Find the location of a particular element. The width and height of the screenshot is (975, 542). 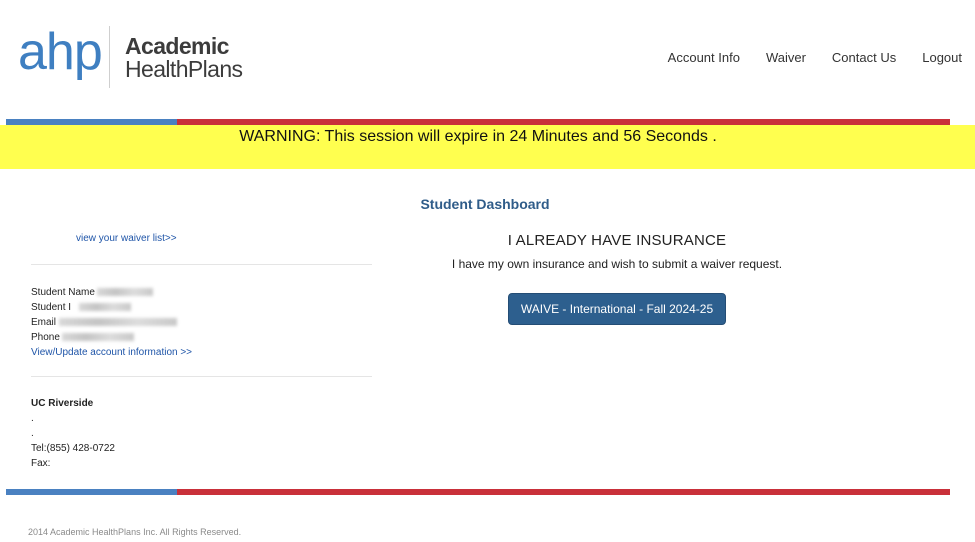

school-phone: Tel:(855) 428-0722 is located at coordinates (73, 448).